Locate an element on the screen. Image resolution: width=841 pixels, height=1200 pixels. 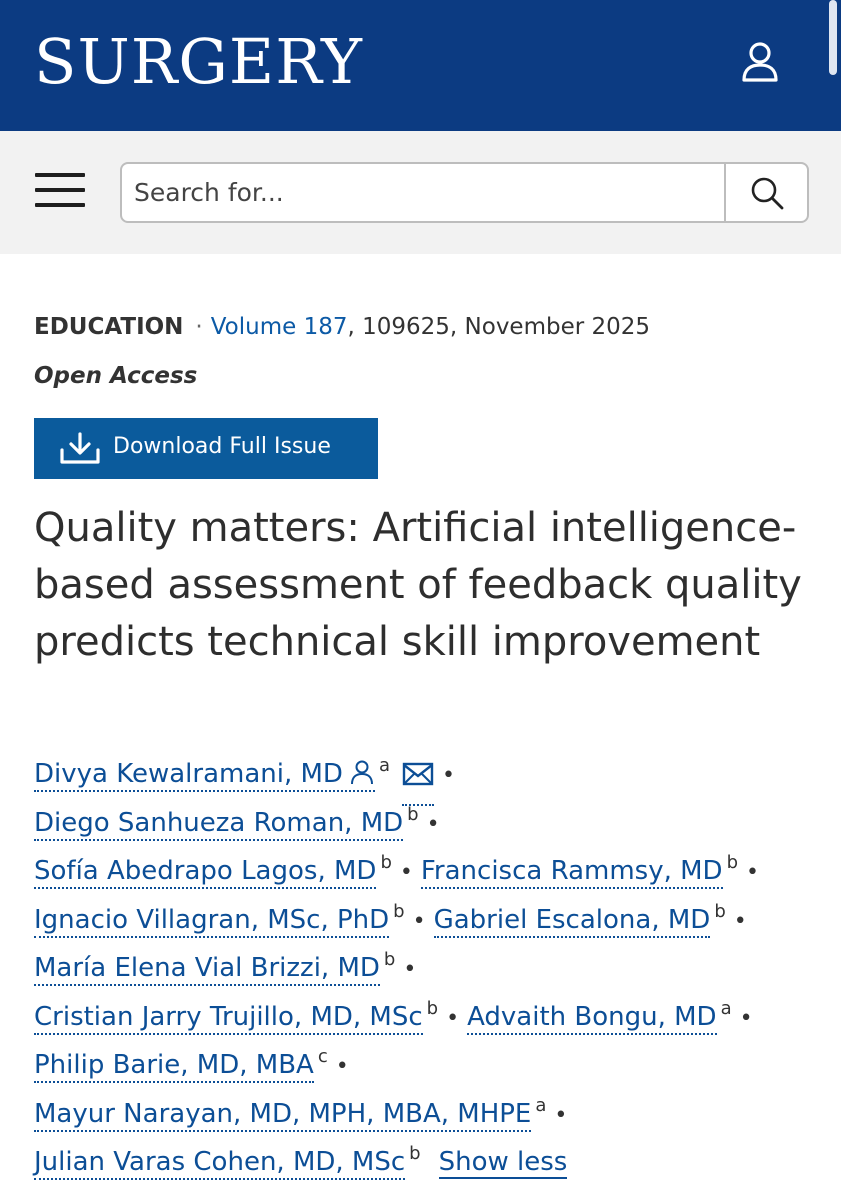
author-link: Philip Barie, MD, MBA is located at coordinates (174, 1066).